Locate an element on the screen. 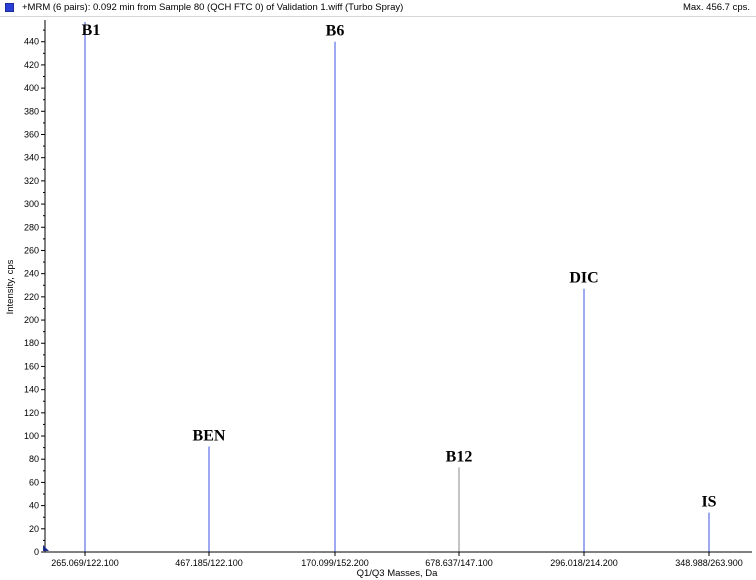 The height and width of the screenshot is (580, 756). y-axis-title: Intensity, cps is located at coordinates (10, 286).